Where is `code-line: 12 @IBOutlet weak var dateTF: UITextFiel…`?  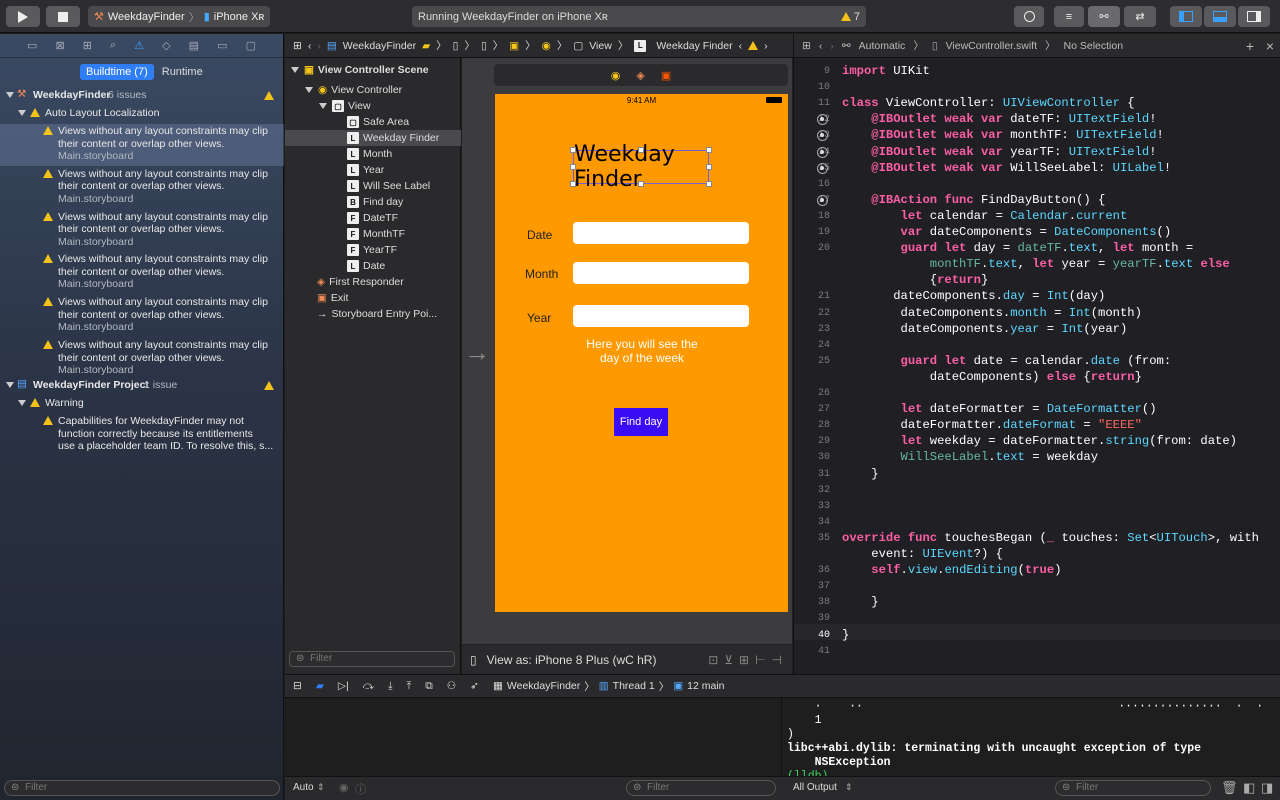
code-line: 12 @IBOutlet weak var dateTF: UITextFiel… is located at coordinates (1037, 120).